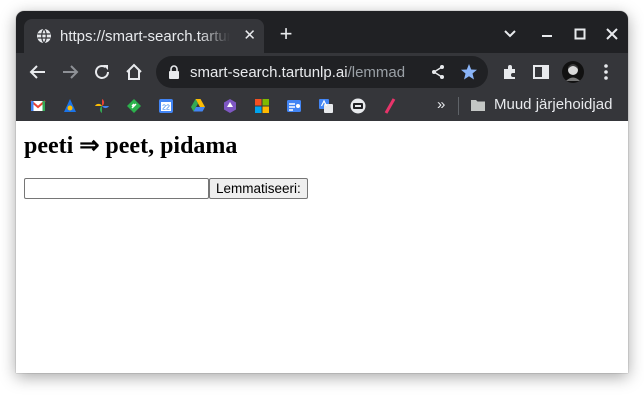  Describe the element at coordinates (174, 72) in the screenshot. I see `lock-icon` at that location.